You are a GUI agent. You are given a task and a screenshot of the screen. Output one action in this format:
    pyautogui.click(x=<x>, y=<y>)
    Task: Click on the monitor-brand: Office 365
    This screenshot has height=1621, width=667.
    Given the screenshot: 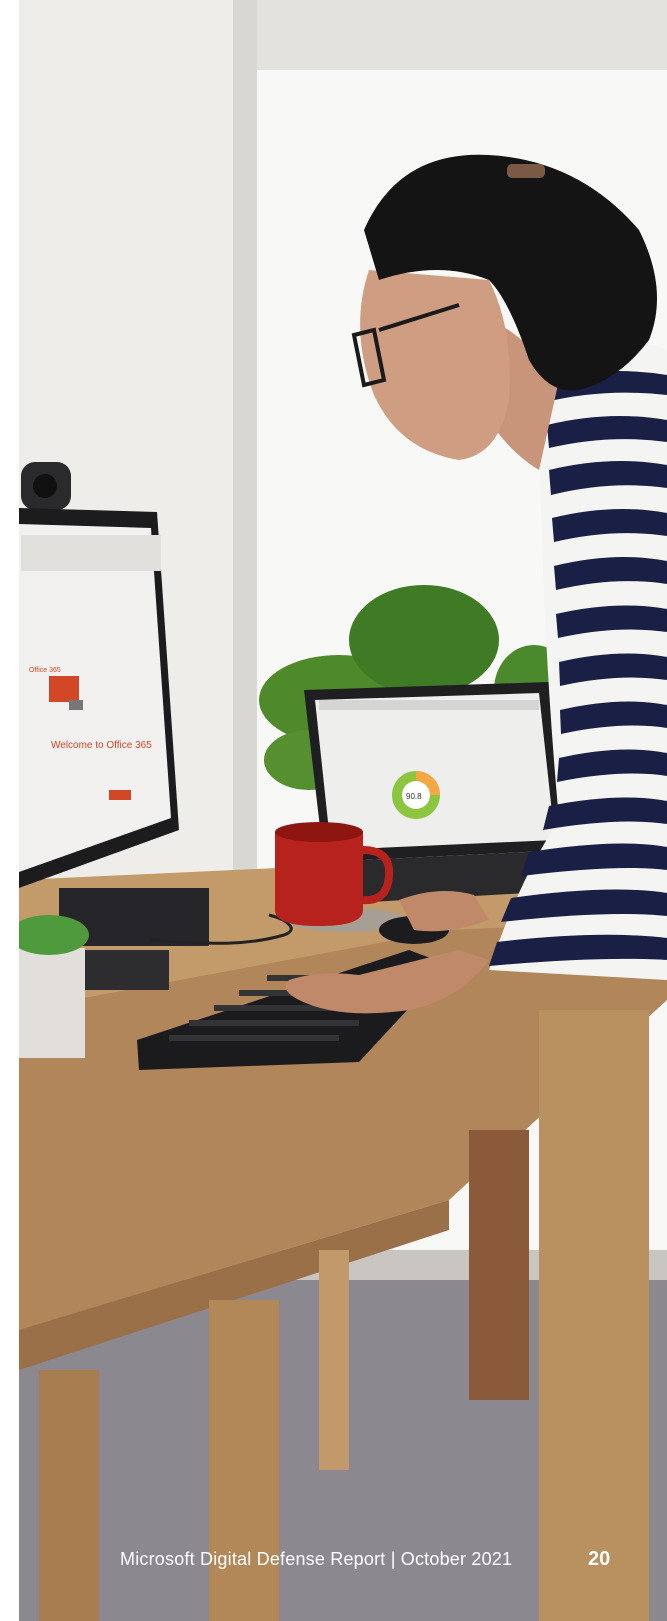 What is the action you would take?
    pyautogui.click(x=45, y=670)
    